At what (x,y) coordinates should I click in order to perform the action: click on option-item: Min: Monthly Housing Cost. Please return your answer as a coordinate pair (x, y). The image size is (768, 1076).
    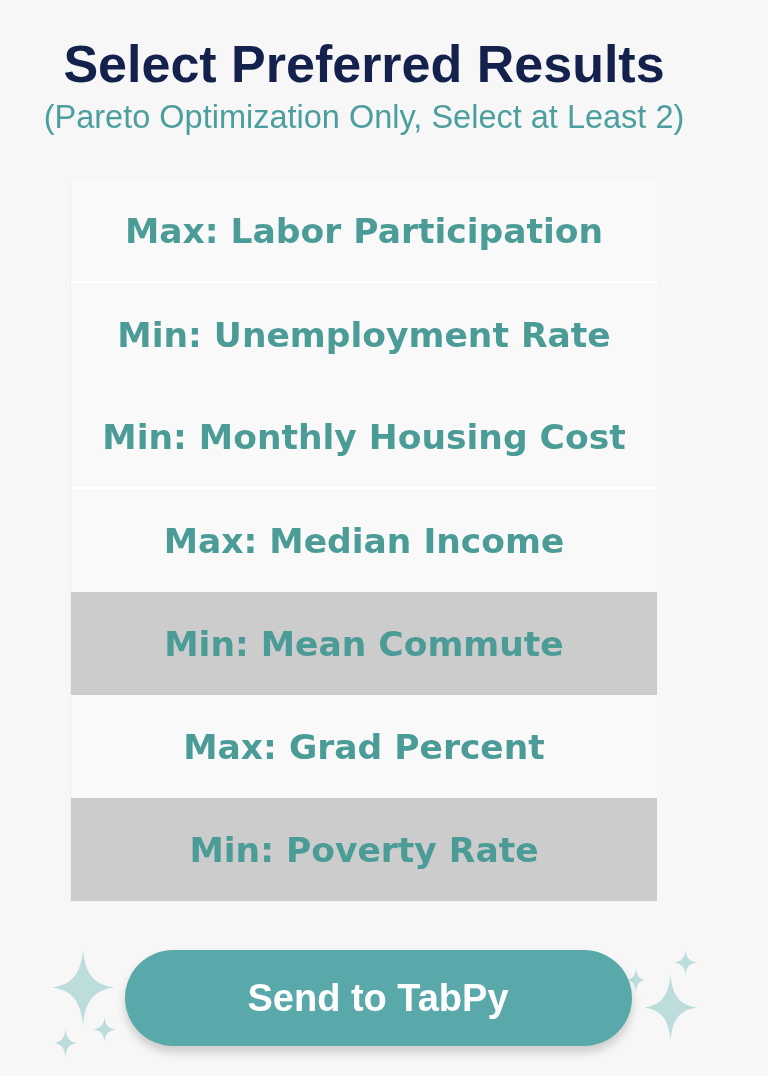
    Looking at the image, I should click on (364, 437).